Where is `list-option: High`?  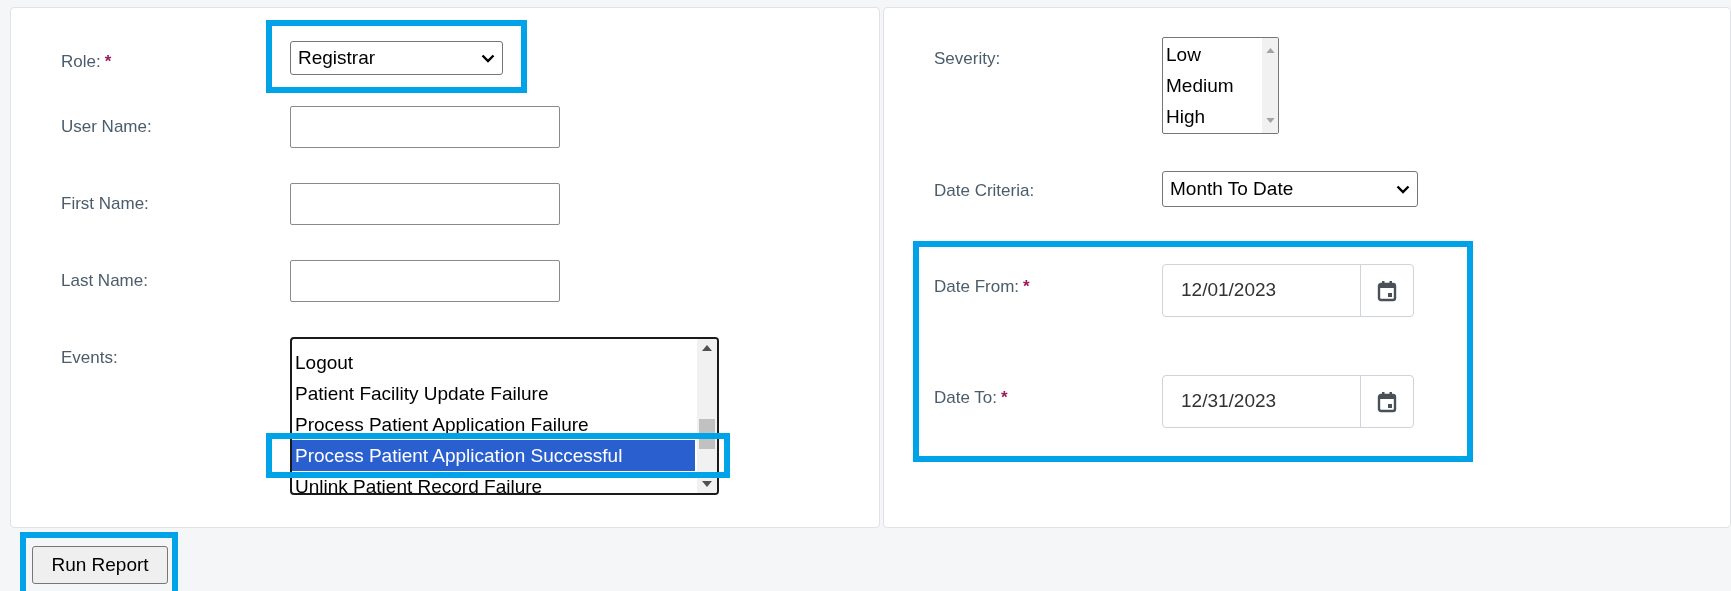
list-option: High is located at coordinates (1214, 117).